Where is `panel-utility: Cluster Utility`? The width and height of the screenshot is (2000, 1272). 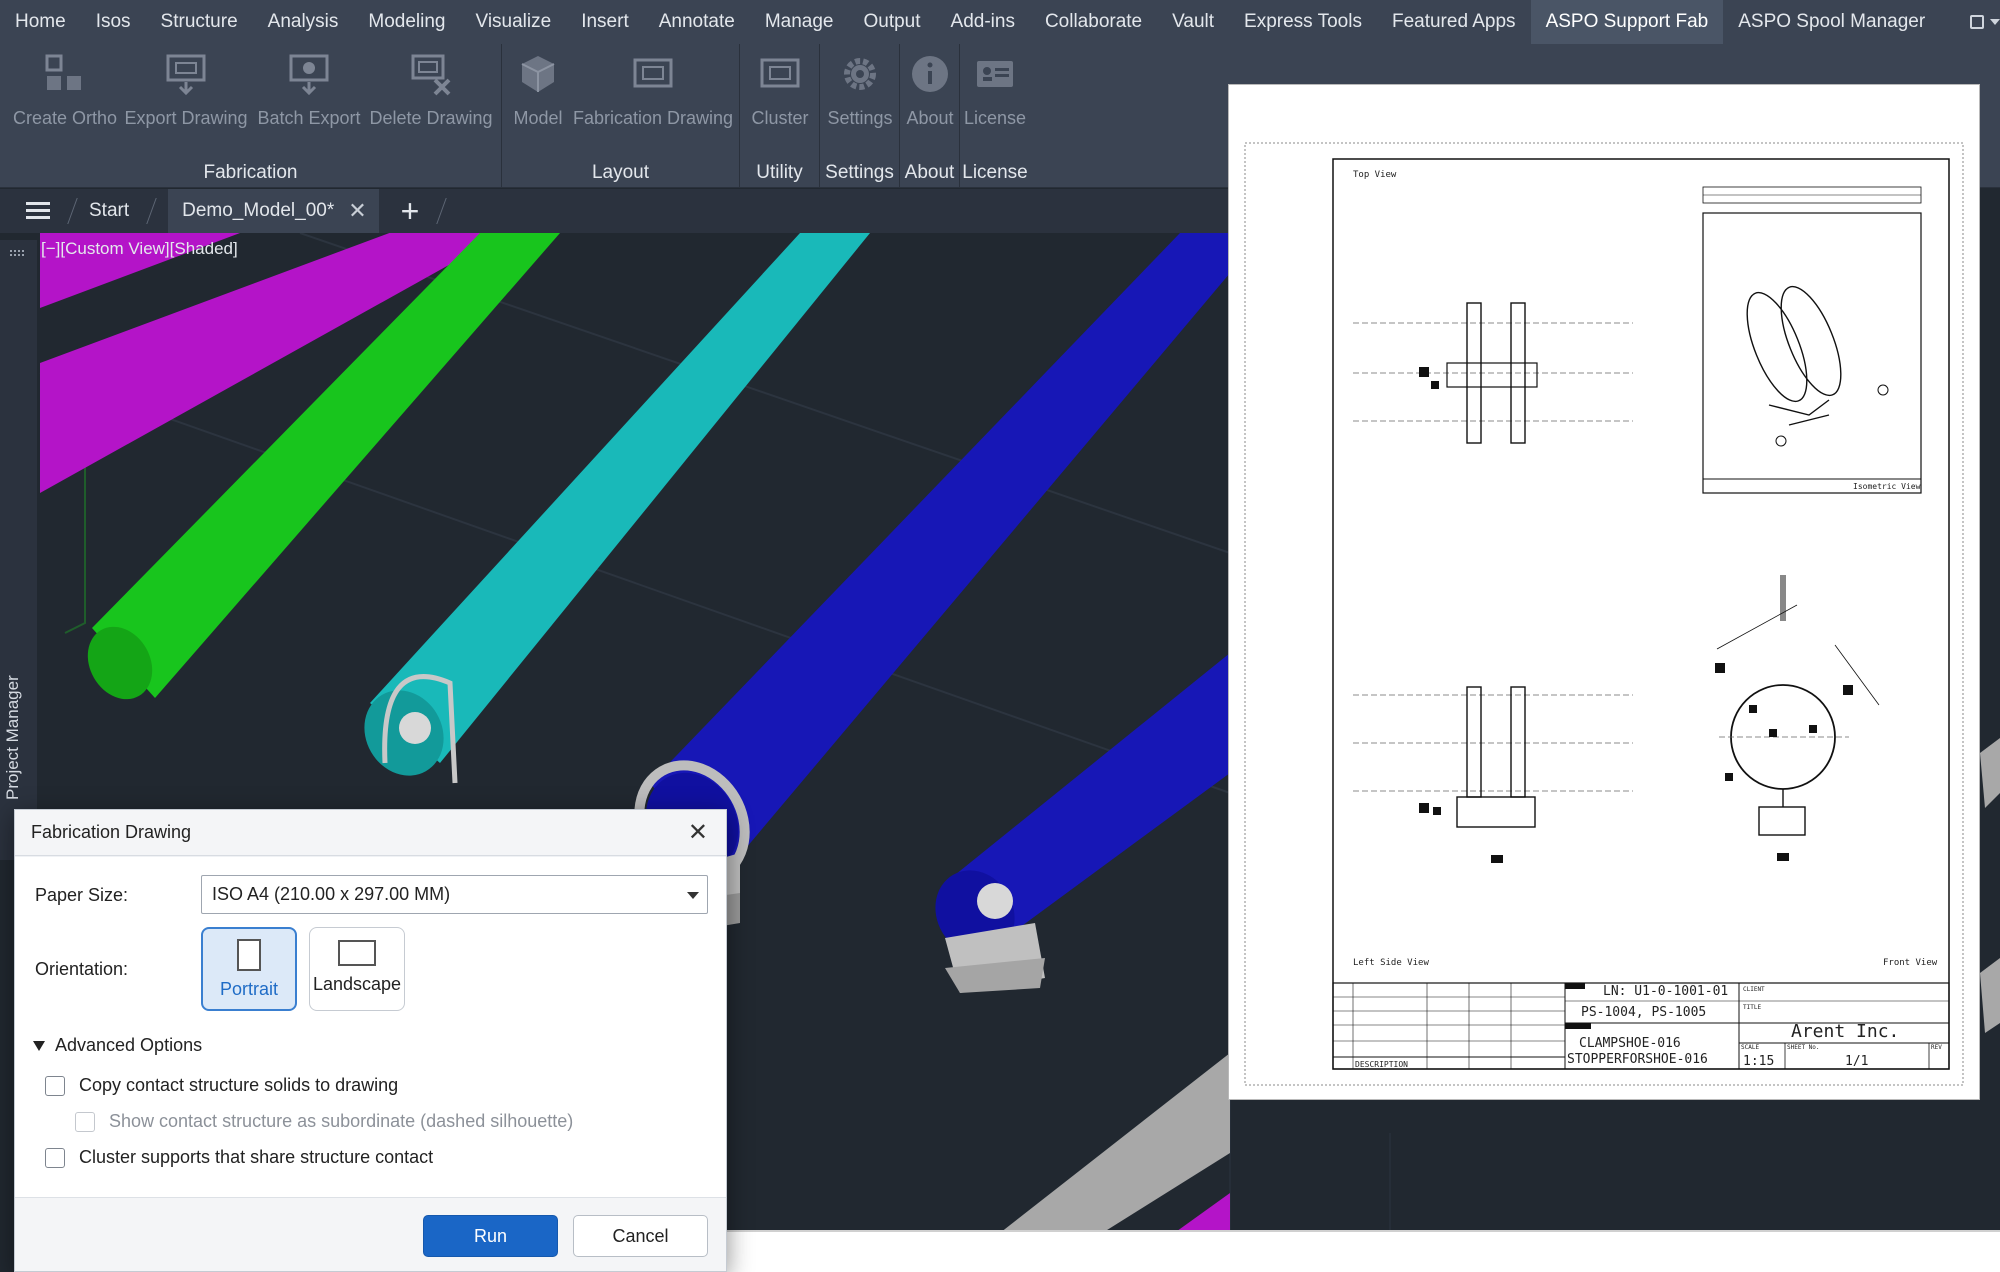 panel-utility: Cluster Utility is located at coordinates (780, 116).